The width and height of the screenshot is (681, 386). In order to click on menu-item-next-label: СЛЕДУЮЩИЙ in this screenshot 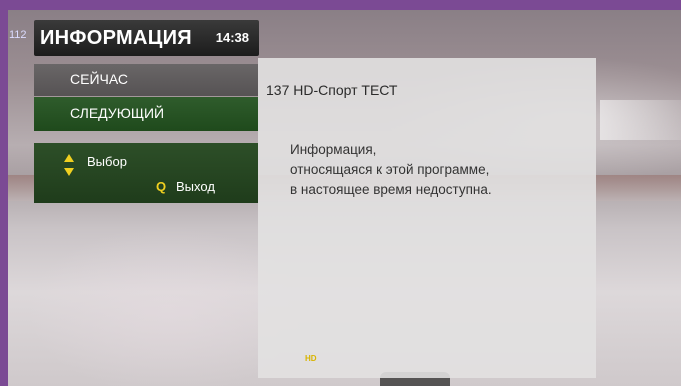, I will do `click(117, 113)`.